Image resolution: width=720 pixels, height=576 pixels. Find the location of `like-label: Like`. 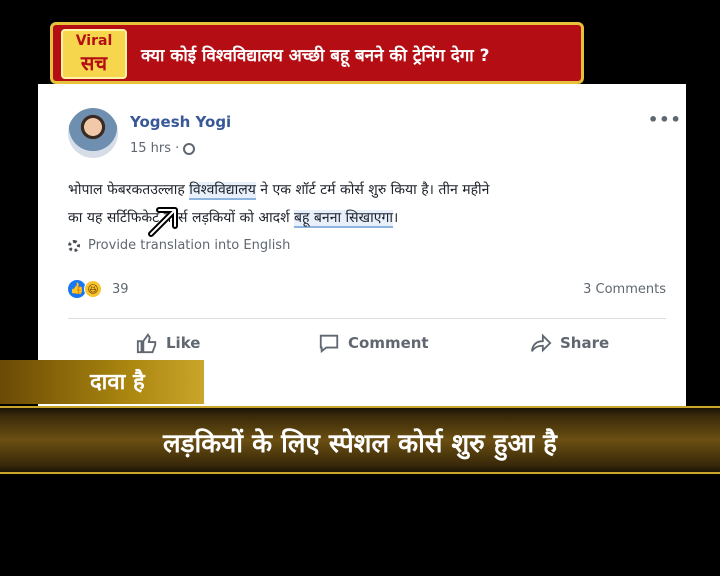

like-label: Like is located at coordinates (183, 343).